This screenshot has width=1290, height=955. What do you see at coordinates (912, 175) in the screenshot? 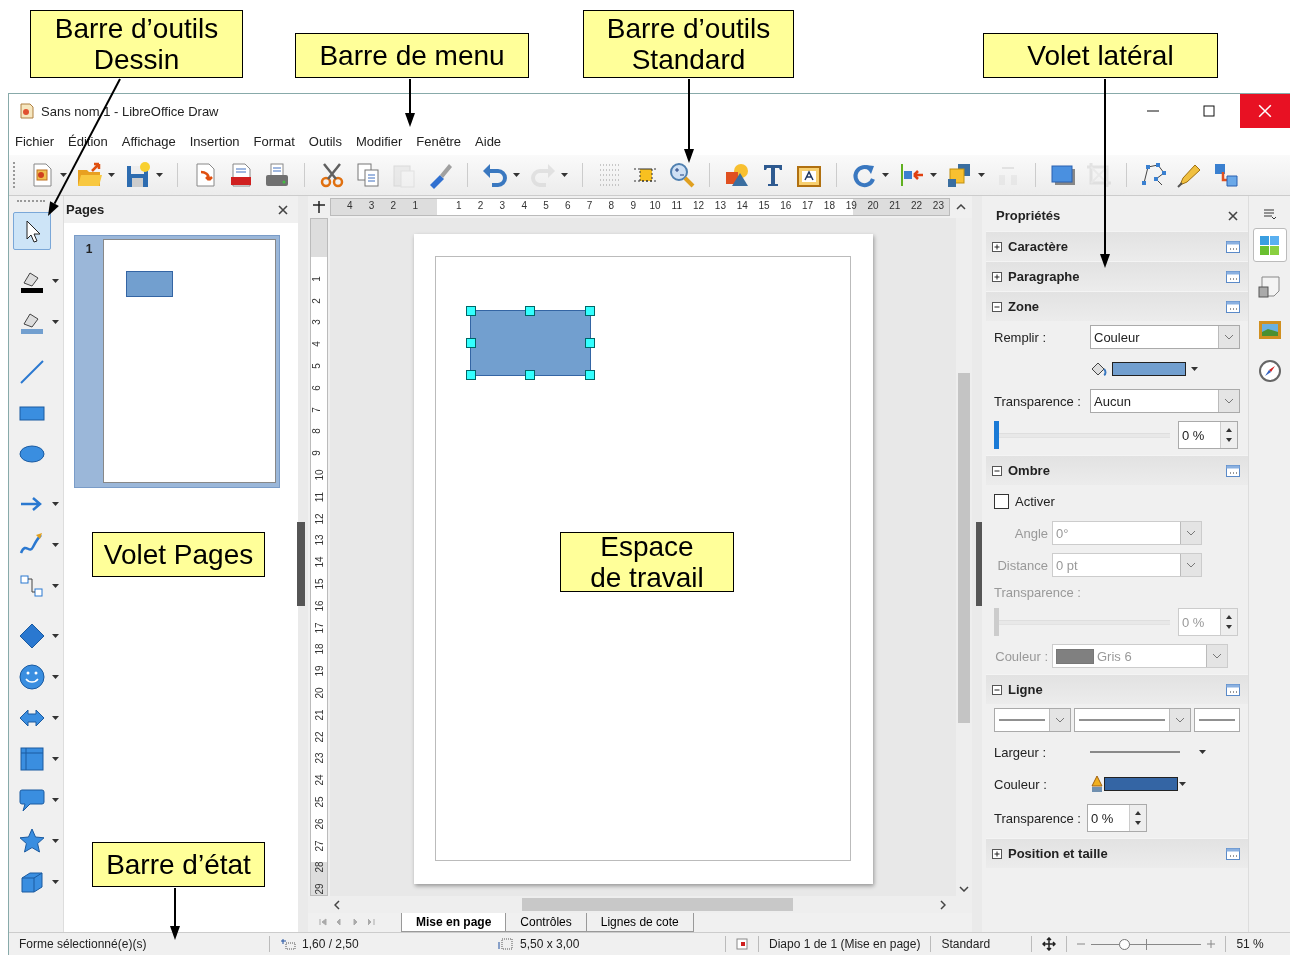
I see `align-icon` at bounding box center [912, 175].